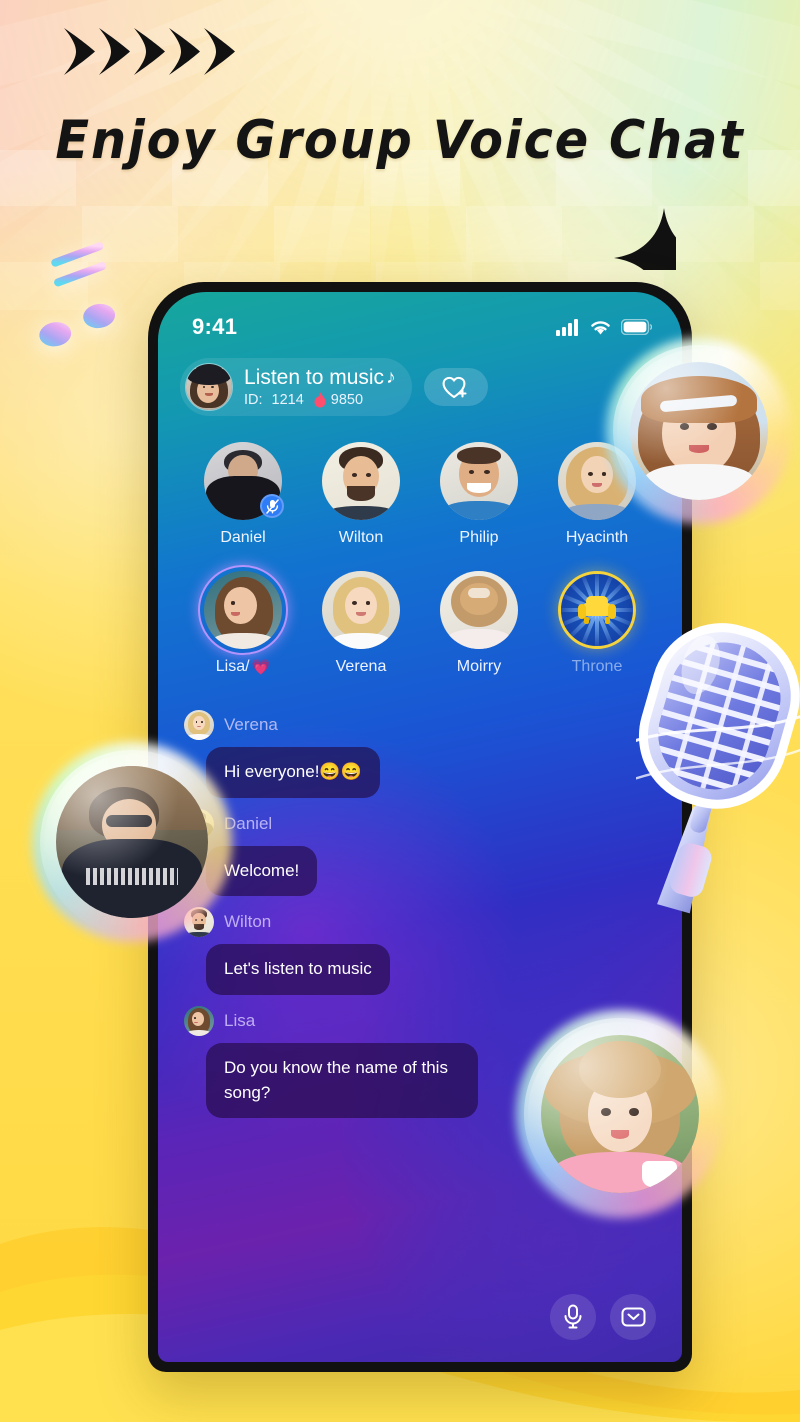 The width and height of the screenshot is (800, 1422). What do you see at coordinates (314, 377) in the screenshot?
I see `room-title-text: Listen to music` at bounding box center [314, 377].